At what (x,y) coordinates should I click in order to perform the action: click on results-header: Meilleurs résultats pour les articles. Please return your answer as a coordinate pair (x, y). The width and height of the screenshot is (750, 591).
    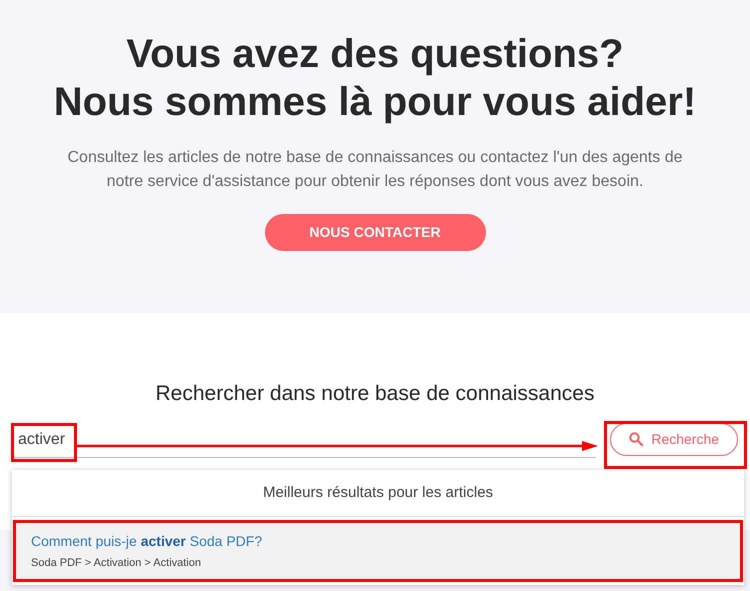
    Looking at the image, I should click on (378, 493).